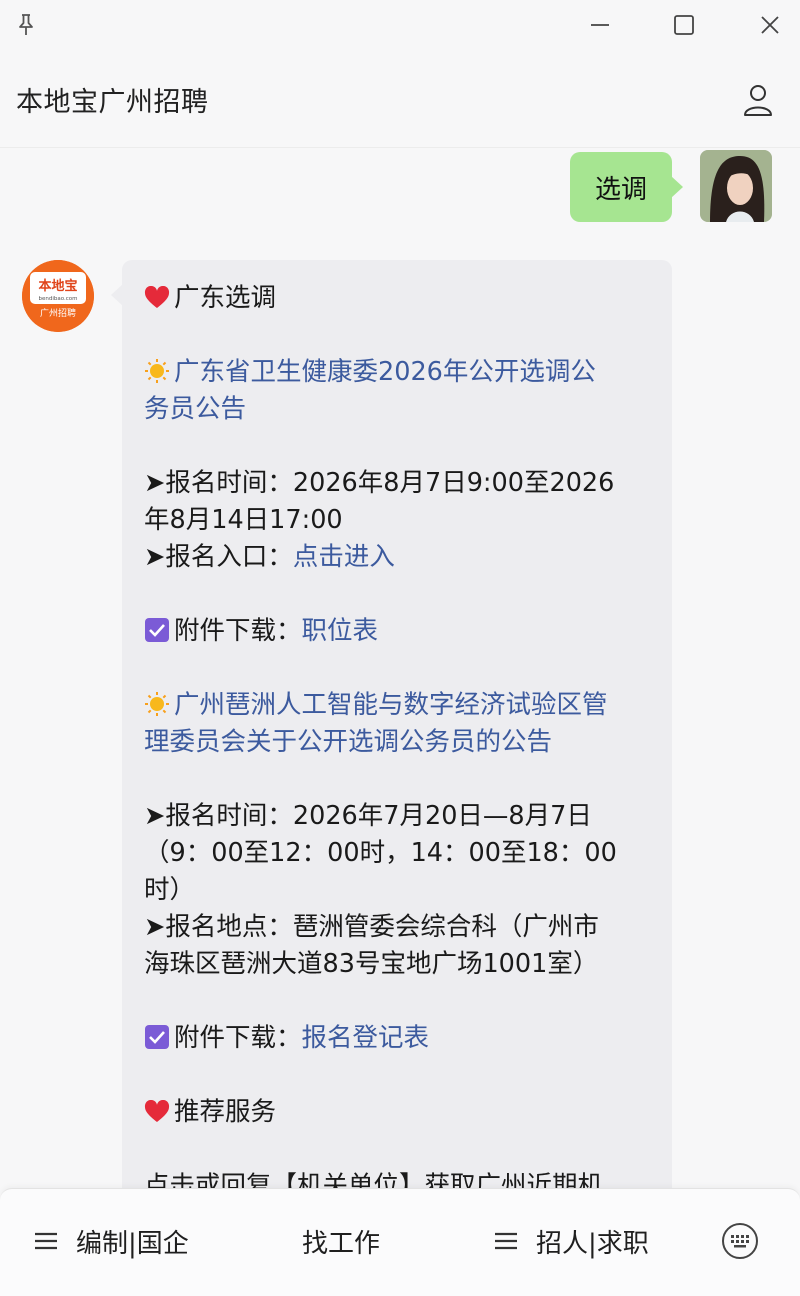  I want to click on chat-title: 本地宝广州招聘, so click(112, 102).